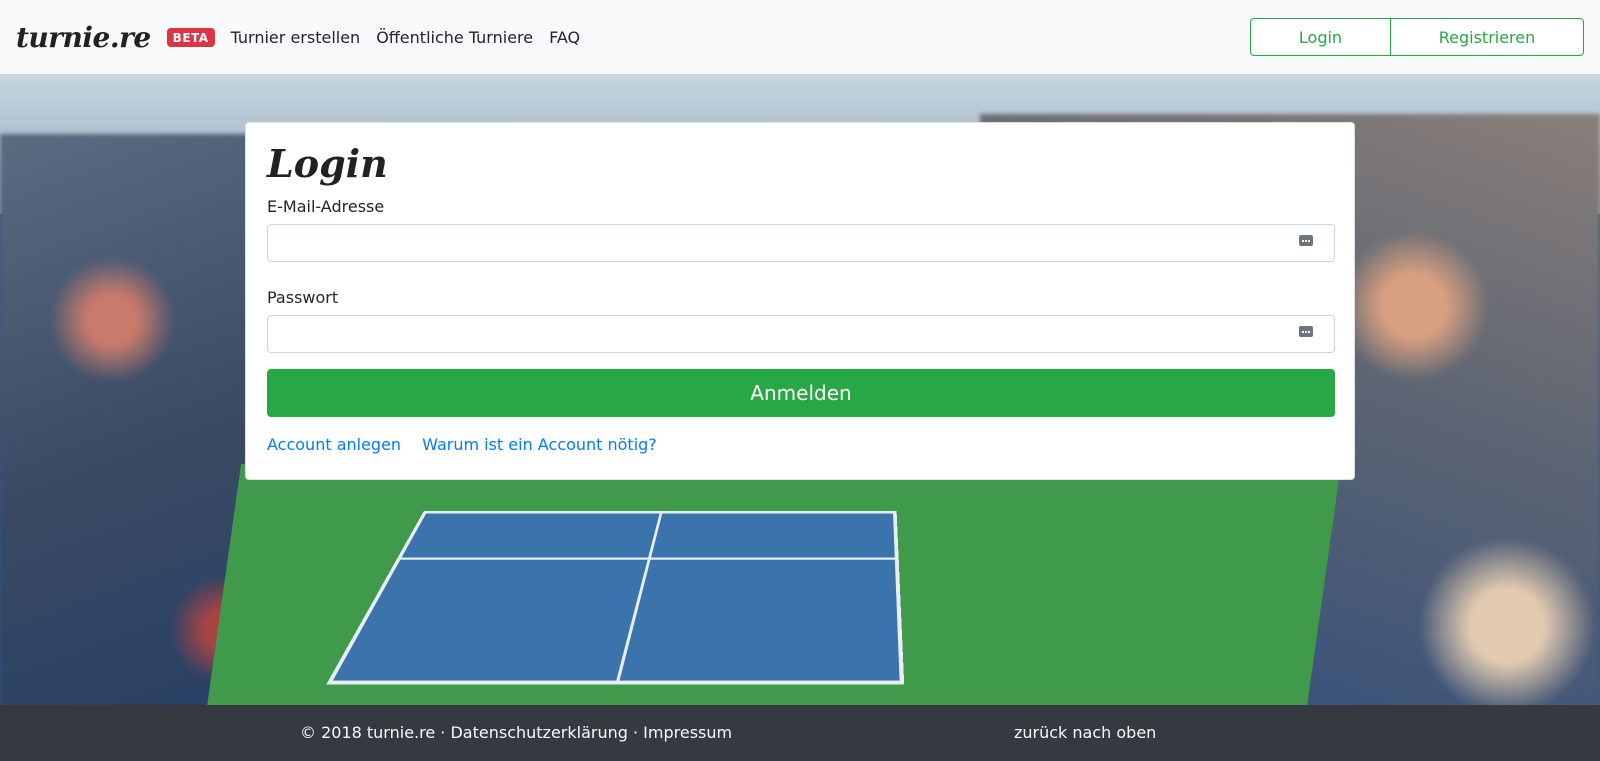 The width and height of the screenshot is (1600, 761). Describe the element at coordinates (639, 597) in the screenshot. I see `court-center-line` at that location.